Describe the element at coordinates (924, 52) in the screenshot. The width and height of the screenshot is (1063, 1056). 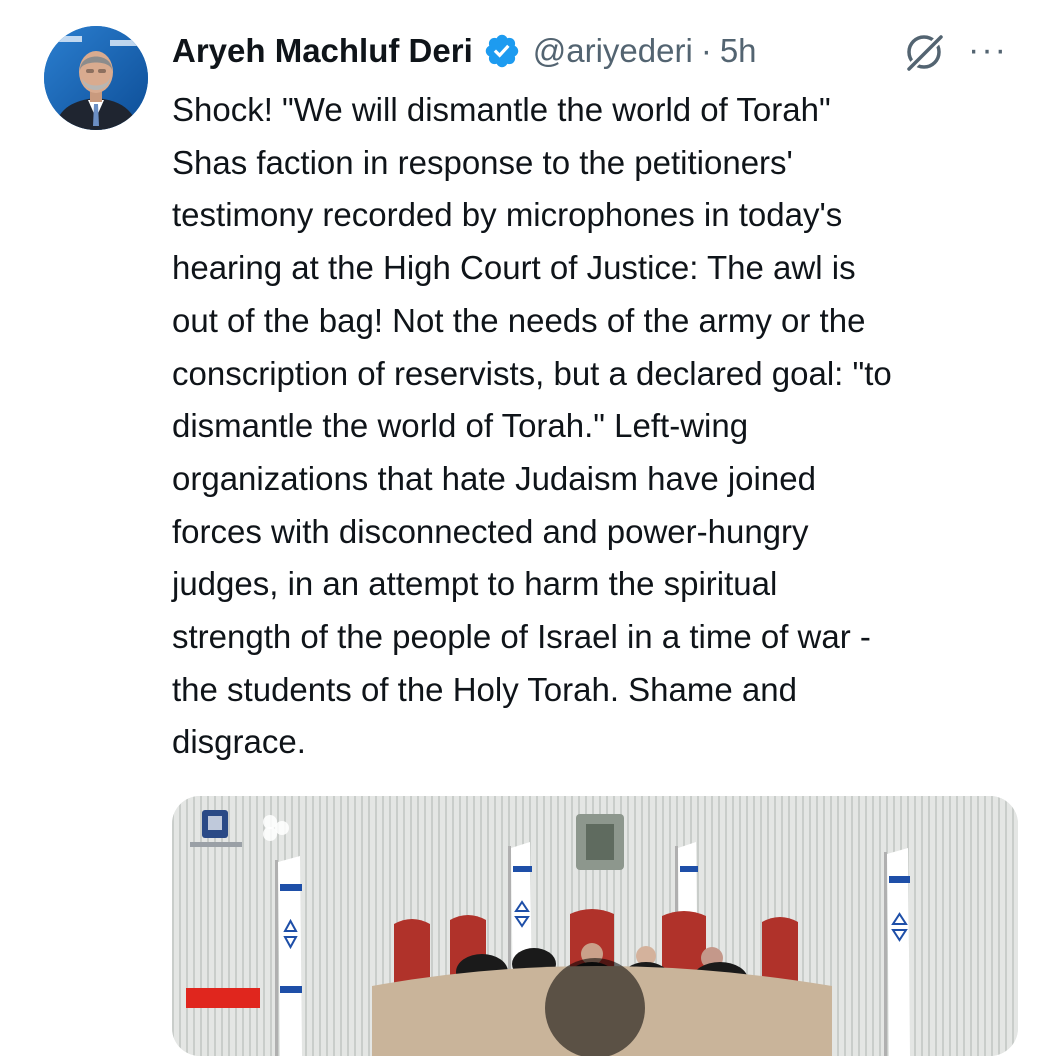
I see `grok-icon` at that location.